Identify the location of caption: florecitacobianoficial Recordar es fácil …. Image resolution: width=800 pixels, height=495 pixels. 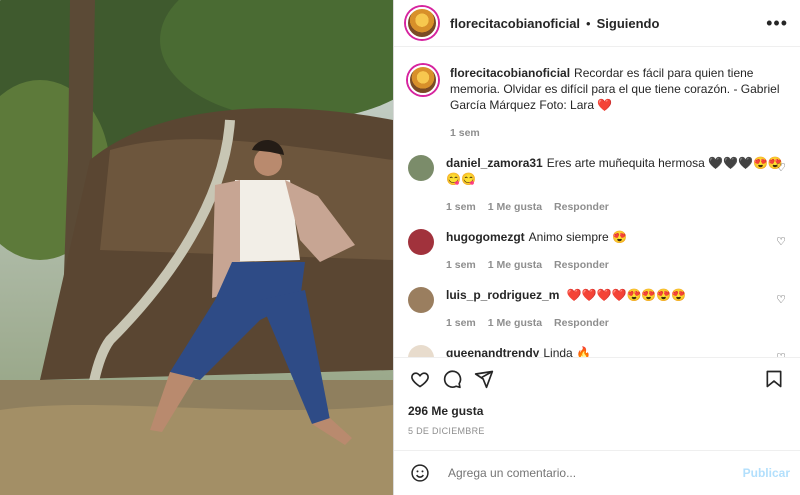
(597, 94).